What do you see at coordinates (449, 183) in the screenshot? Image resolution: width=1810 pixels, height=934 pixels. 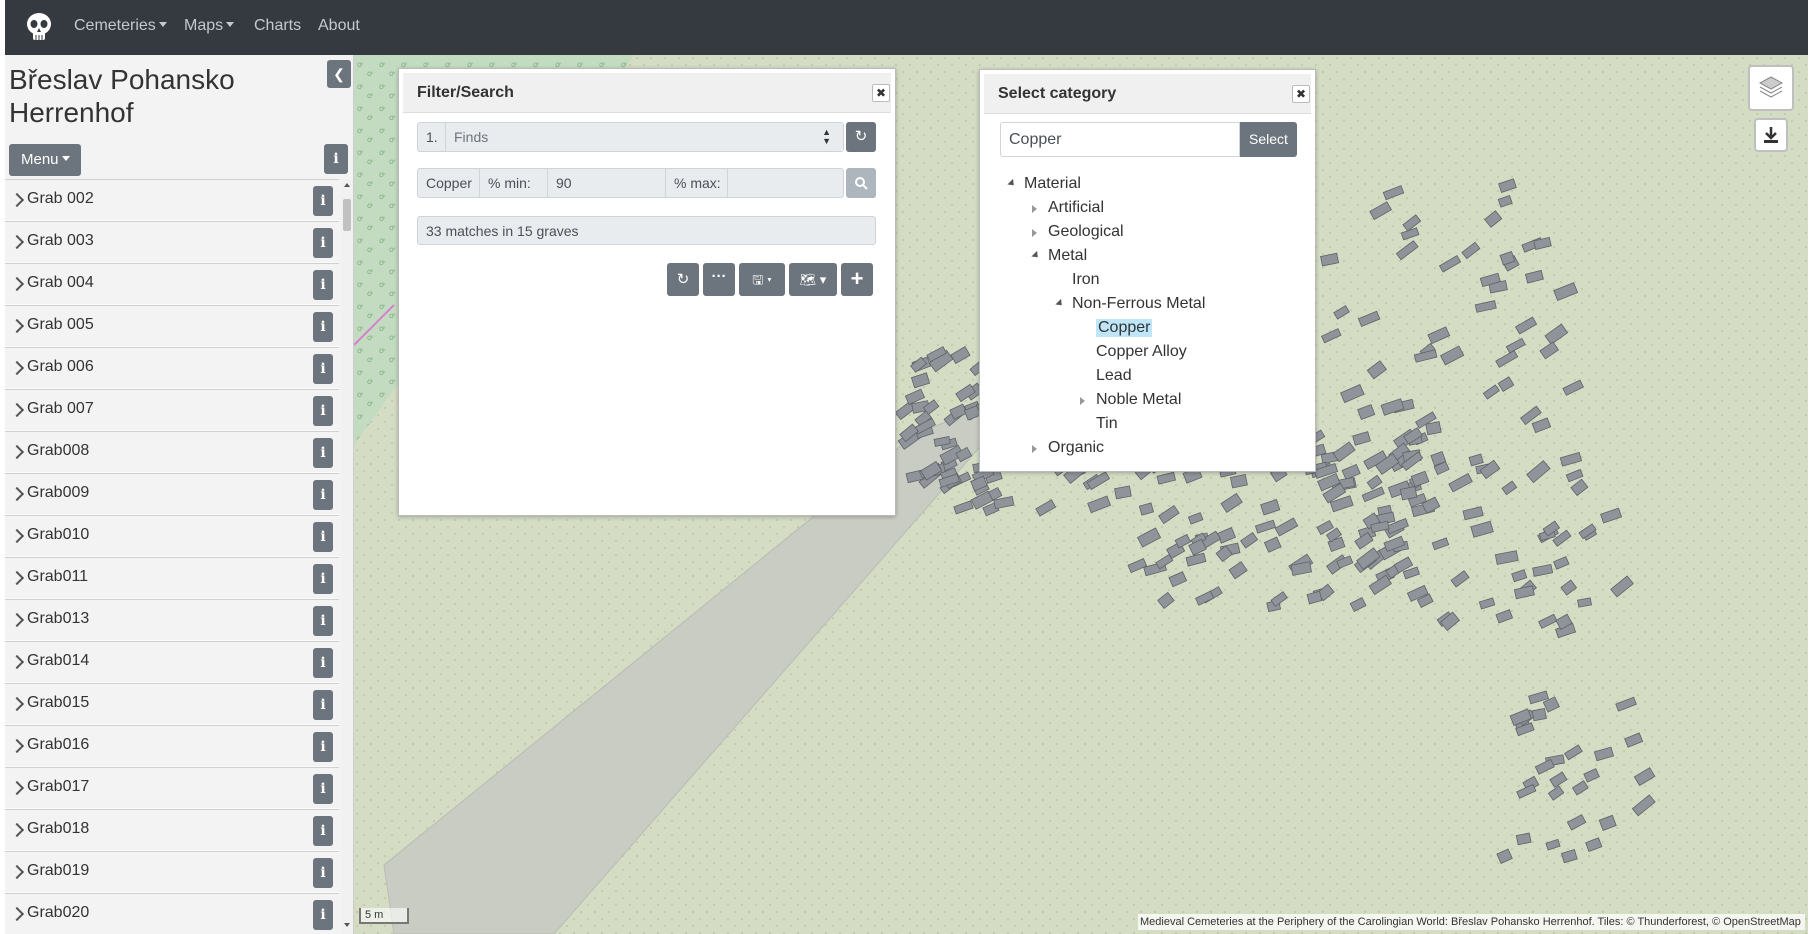 I see `material-chip: Copper` at bounding box center [449, 183].